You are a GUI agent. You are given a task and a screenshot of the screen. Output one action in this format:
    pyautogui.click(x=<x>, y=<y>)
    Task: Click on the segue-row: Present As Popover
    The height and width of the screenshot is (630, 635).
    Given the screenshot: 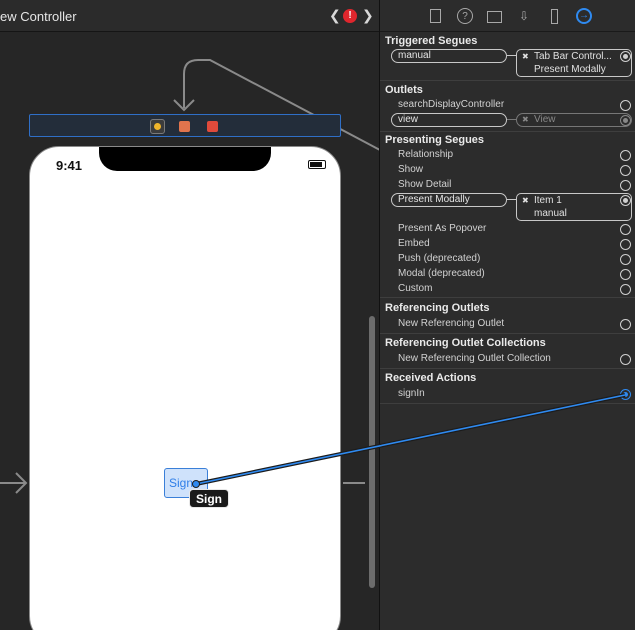 What is the action you would take?
    pyautogui.click(x=507, y=229)
    